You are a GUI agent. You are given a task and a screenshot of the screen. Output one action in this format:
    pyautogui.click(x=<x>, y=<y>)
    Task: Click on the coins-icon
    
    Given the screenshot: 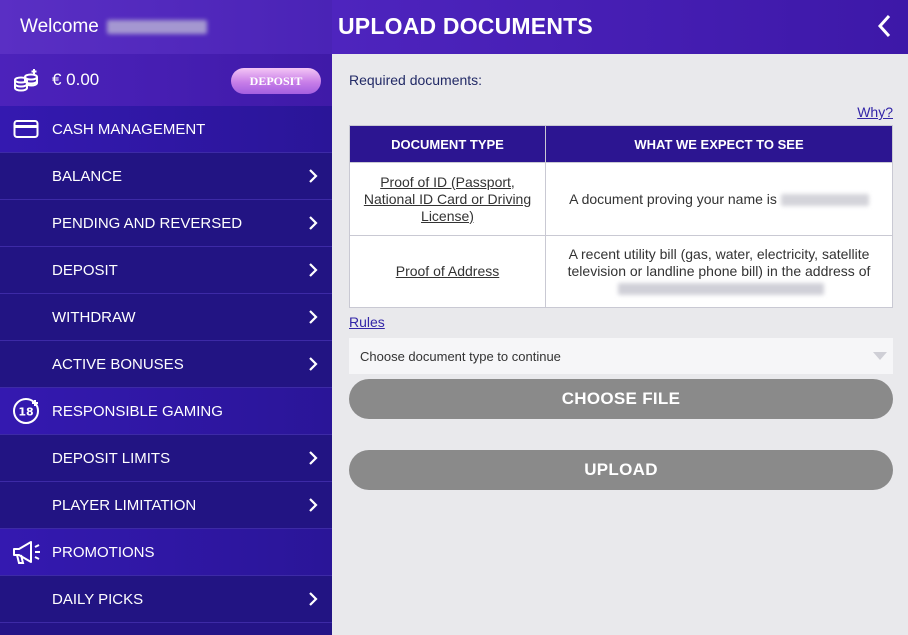 What is the action you would take?
    pyautogui.click(x=26, y=80)
    